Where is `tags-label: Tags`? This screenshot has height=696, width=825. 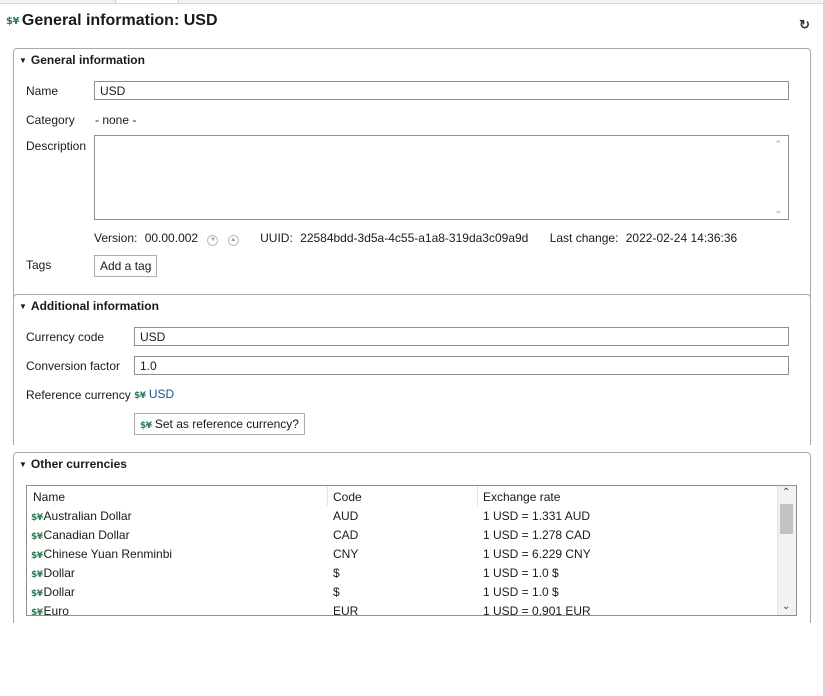
tags-label: Tags is located at coordinates (39, 265).